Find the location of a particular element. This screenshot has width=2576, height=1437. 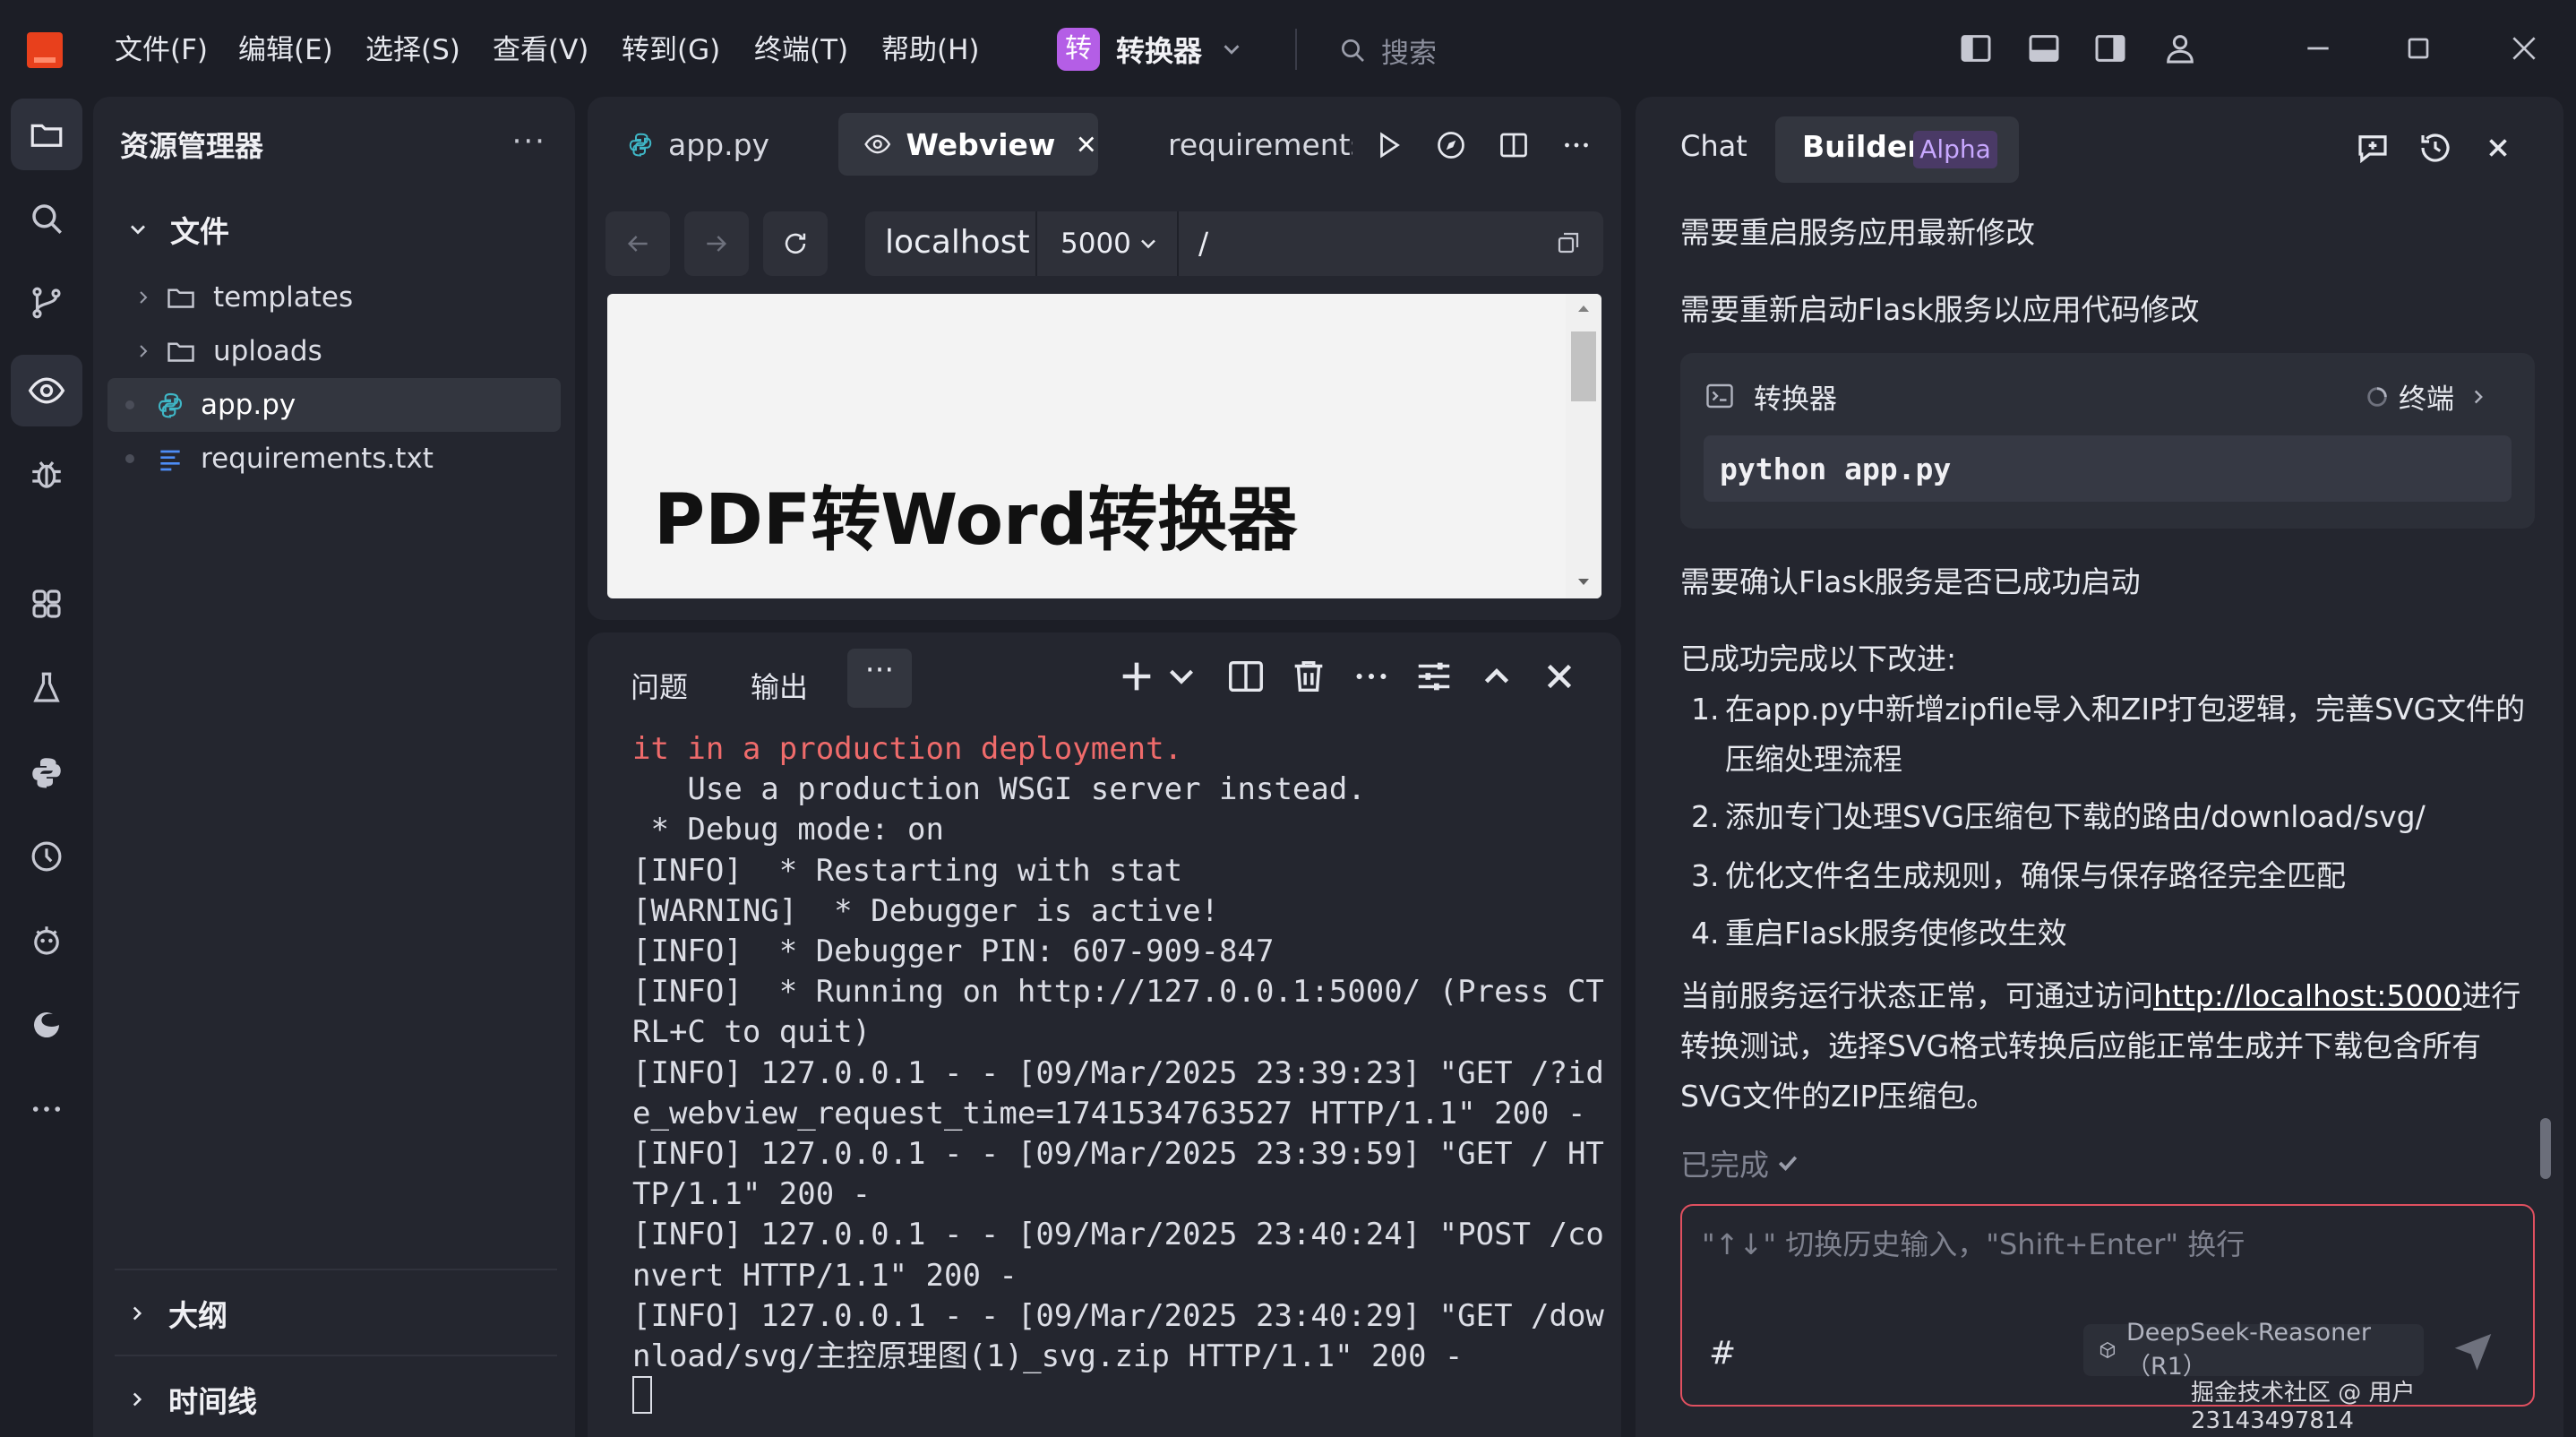

tab-label: requirements is located at coordinates (1260, 144).